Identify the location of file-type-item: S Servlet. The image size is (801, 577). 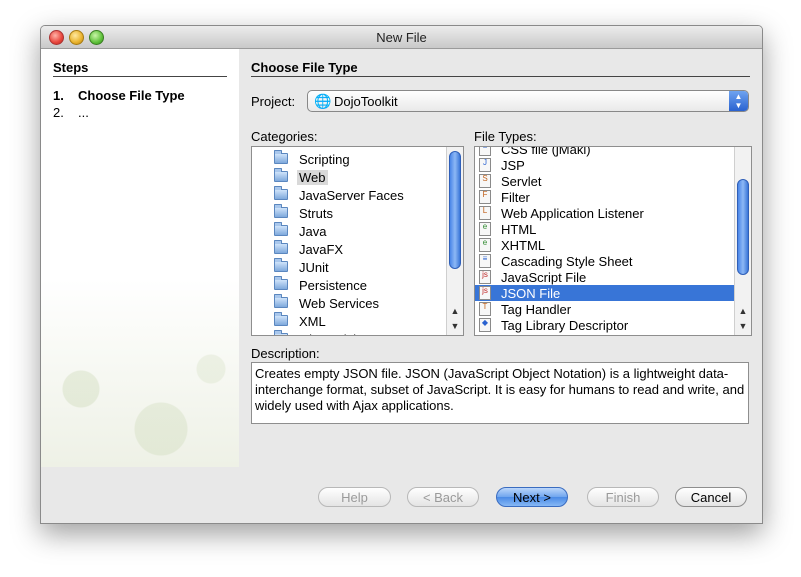
(605, 181).